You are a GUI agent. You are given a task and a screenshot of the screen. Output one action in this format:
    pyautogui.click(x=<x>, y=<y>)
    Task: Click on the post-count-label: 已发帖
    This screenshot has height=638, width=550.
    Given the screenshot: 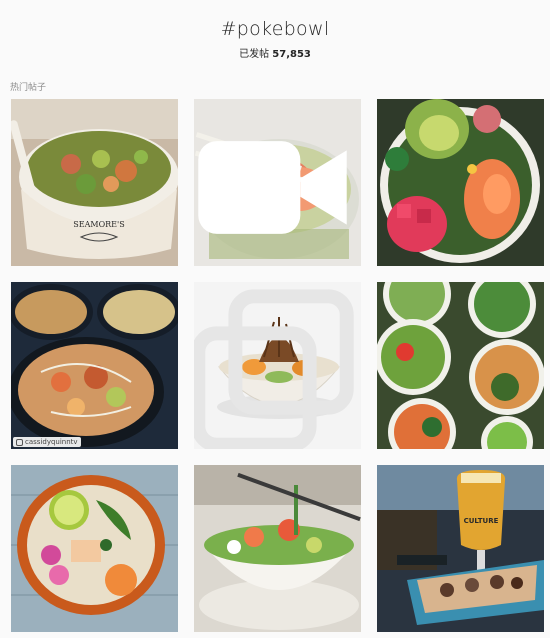 What is the action you would take?
    pyautogui.click(x=254, y=54)
    